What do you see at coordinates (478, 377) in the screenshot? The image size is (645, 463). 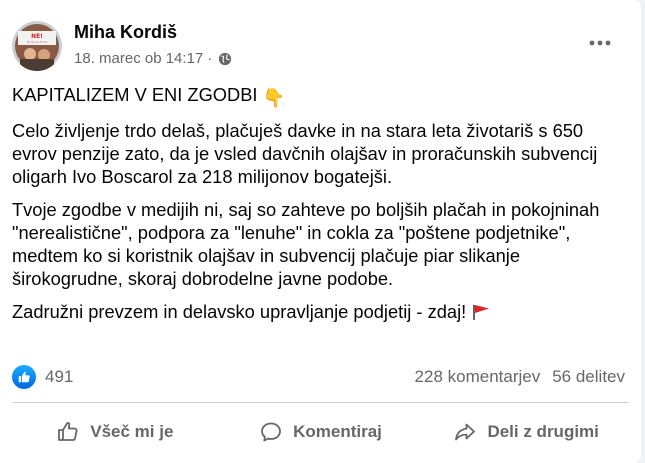 I see `comments-count: 228 komentarjev` at bounding box center [478, 377].